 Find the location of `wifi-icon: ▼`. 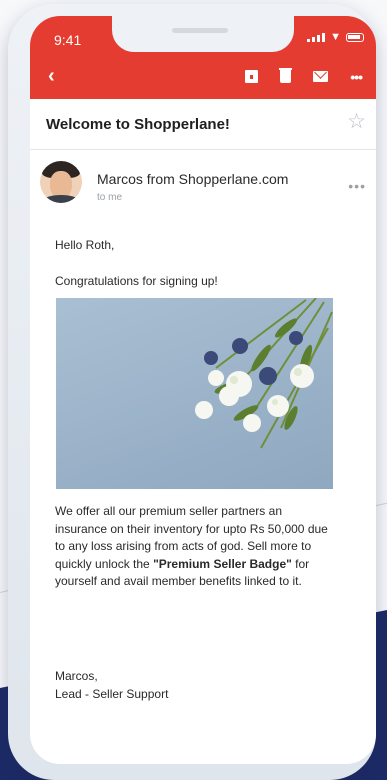

wifi-icon: ▼ is located at coordinates (335, 37).